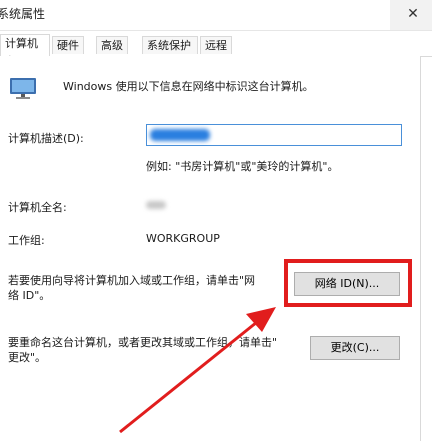  Describe the element at coordinates (180, 135) in the screenshot. I see `redacted-text` at that location.